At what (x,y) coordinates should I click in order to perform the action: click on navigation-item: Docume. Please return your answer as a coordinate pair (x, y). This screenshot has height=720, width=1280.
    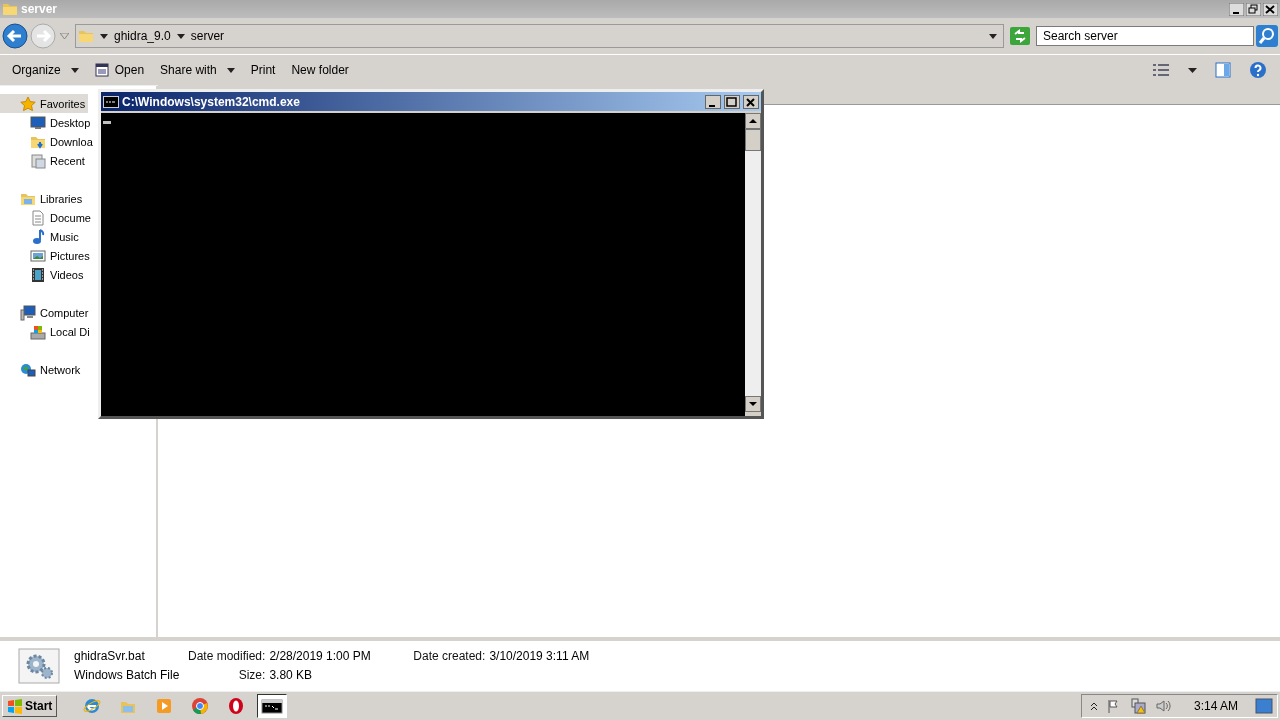
    Looking at the image, I should click on (62, 217).